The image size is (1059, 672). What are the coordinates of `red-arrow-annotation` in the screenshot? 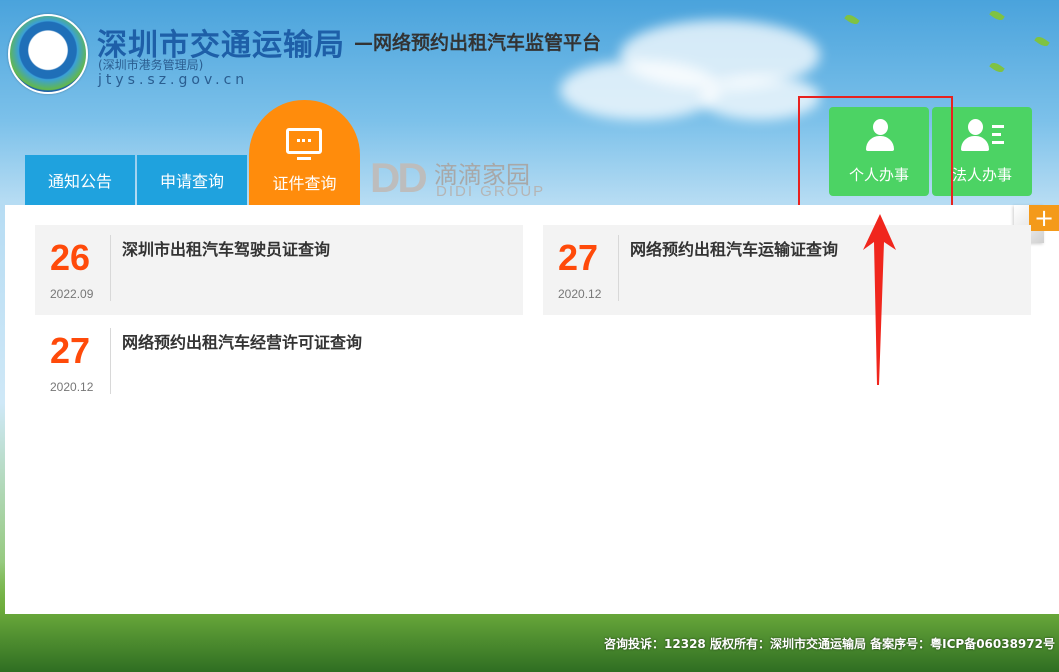 It's located at (879, 299).